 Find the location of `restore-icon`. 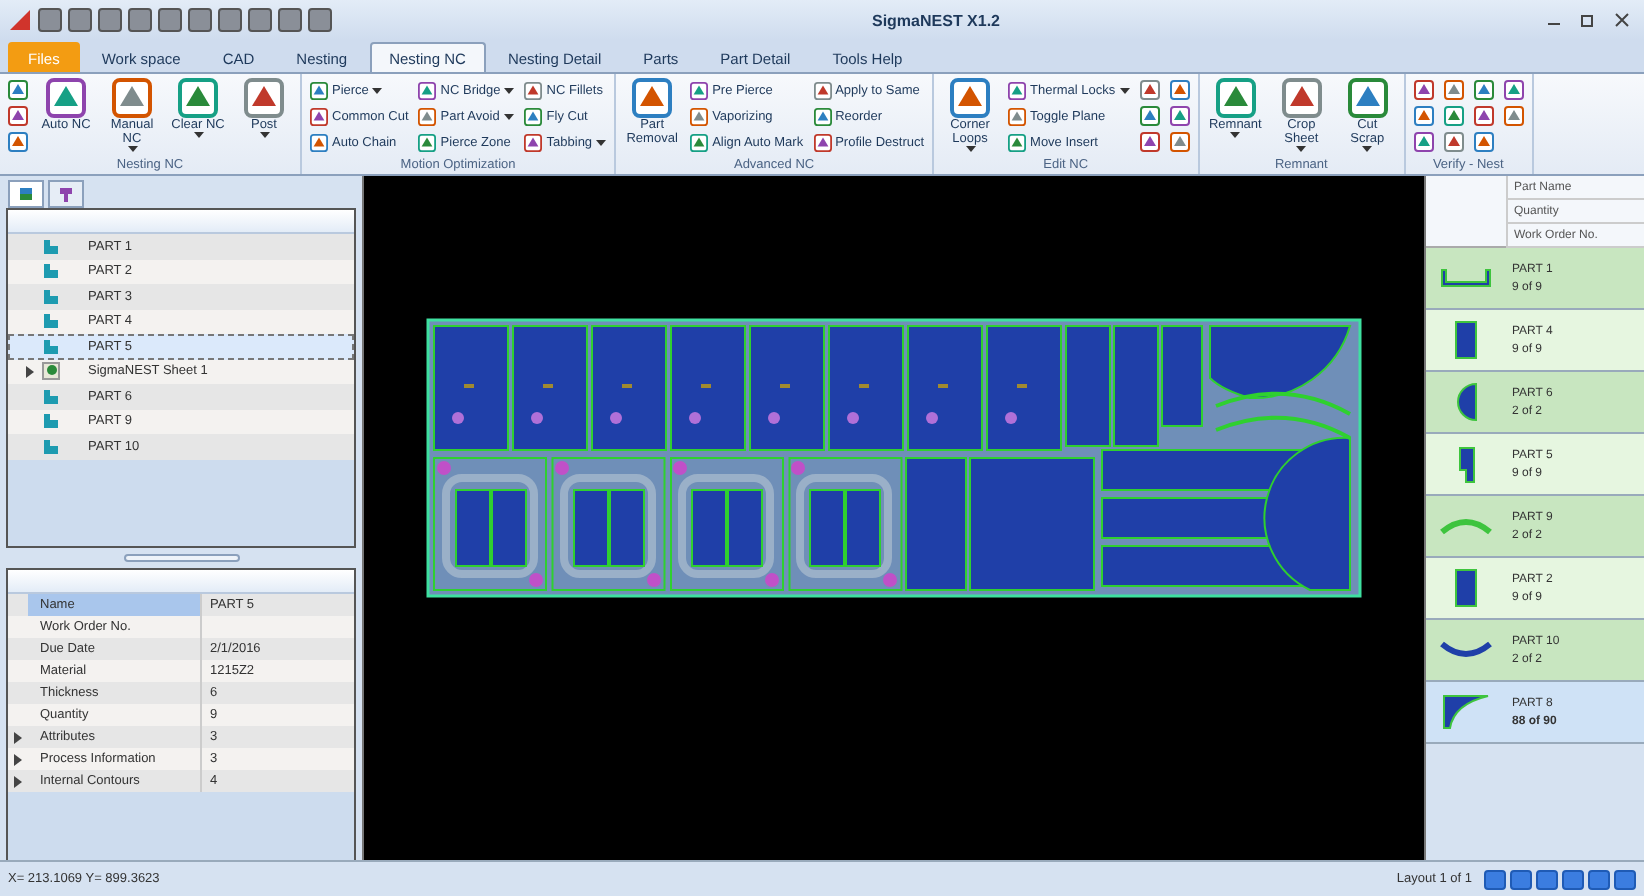

restore-icon is located at coordinates (1588, 20).